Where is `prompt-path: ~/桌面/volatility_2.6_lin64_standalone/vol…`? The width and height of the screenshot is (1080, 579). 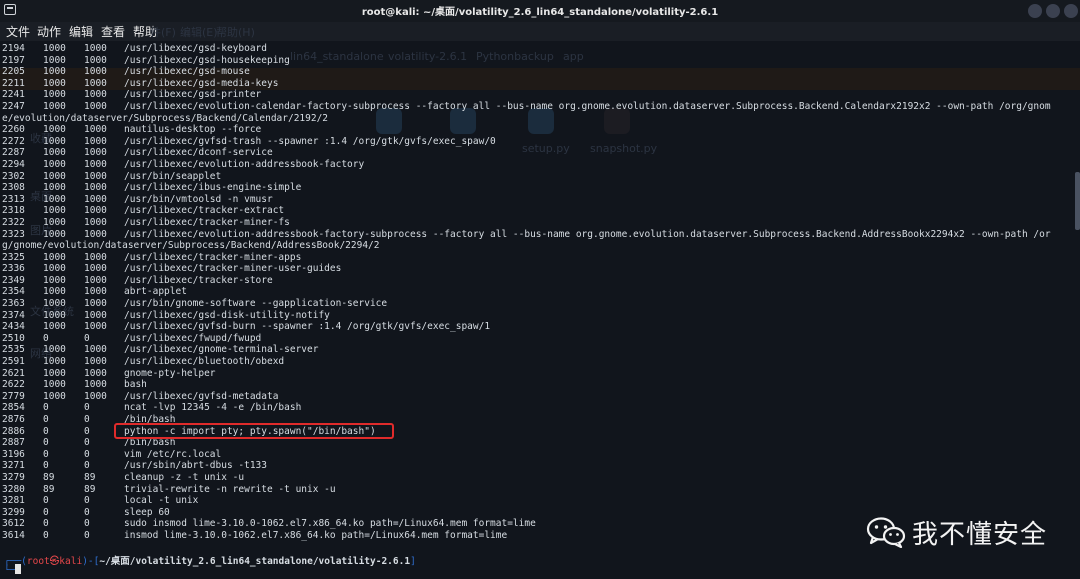 prompt-path: ~/桌面/volatility_2.6_lin64_standalone/vol… is located at coordinates (255, 561).